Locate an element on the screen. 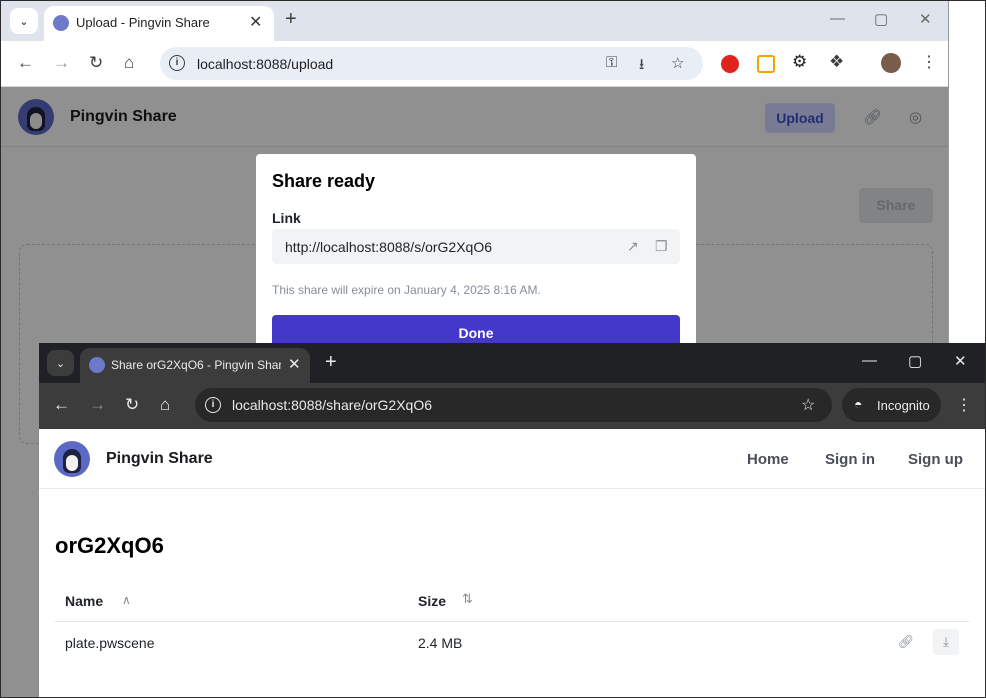  file-size-cell: 2.4 MB is located at coordinates (440, 643).